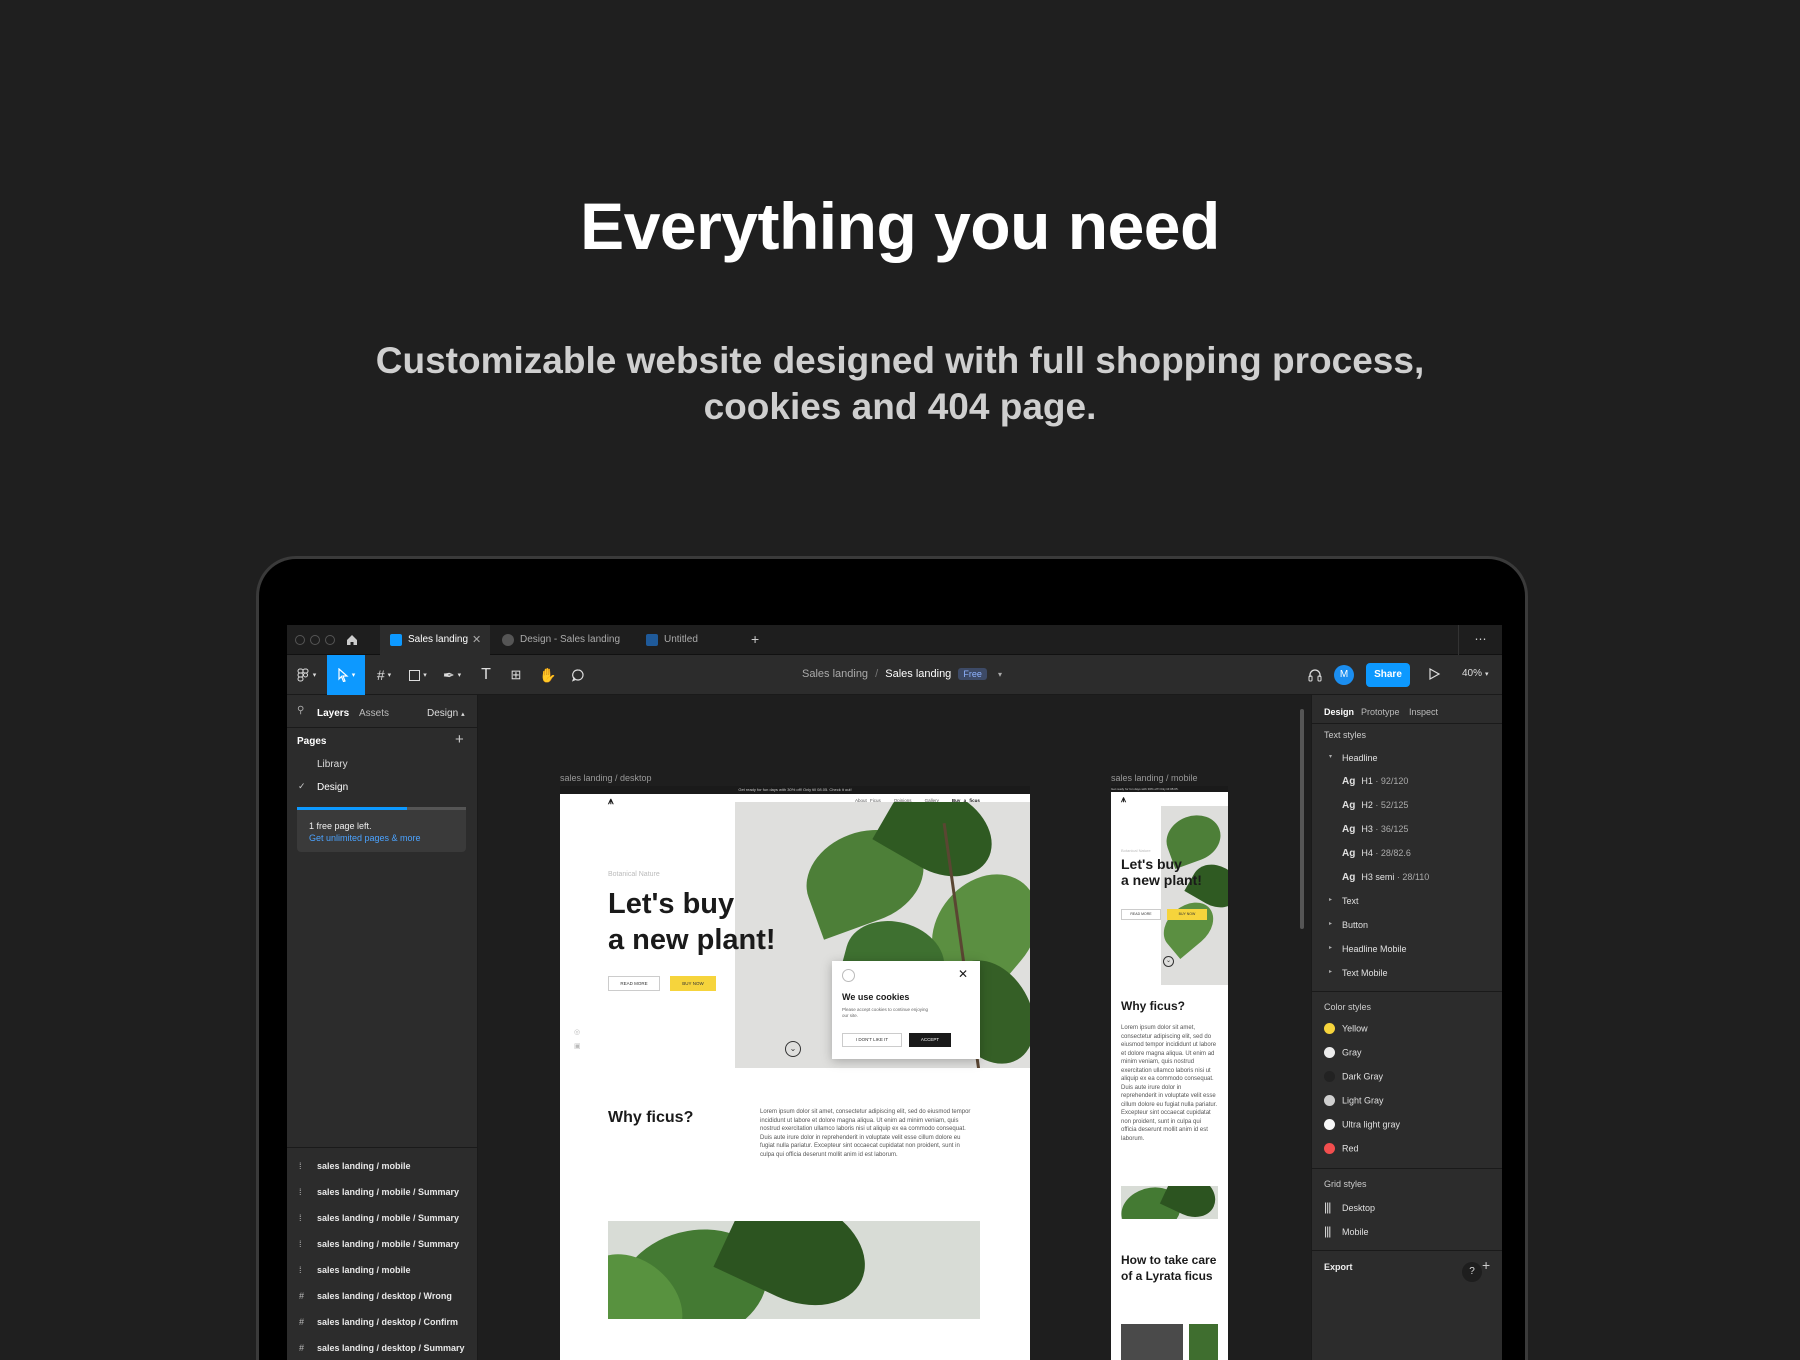 The image size is (1800, 1360). What do you see at coordinates (315, 640) in the screenshot?
I see `window-minimize-dot` at bounding box center [315, 640].